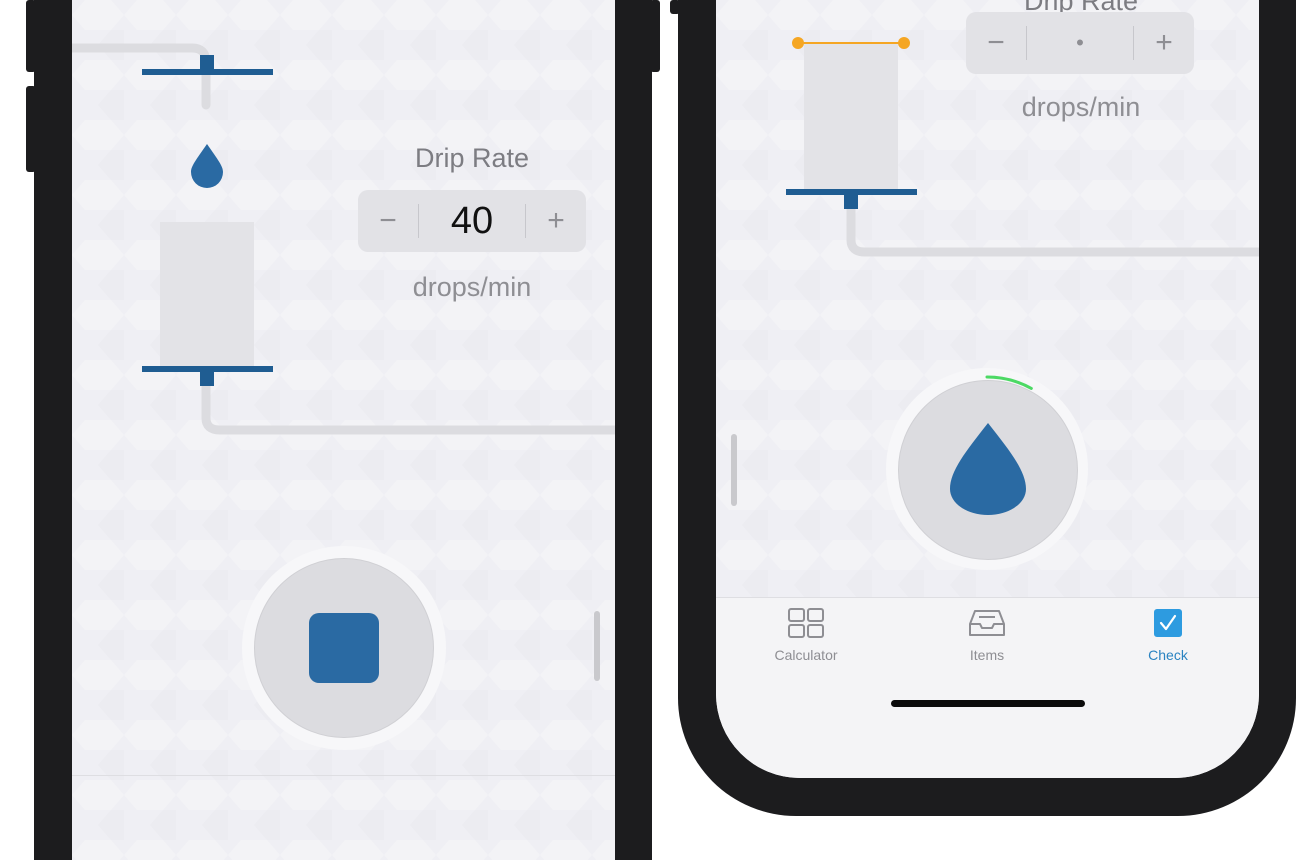 The width and height of the screenshot is (1316, 860). I want to click on drip-rate-value: 40, so click(472, 221).